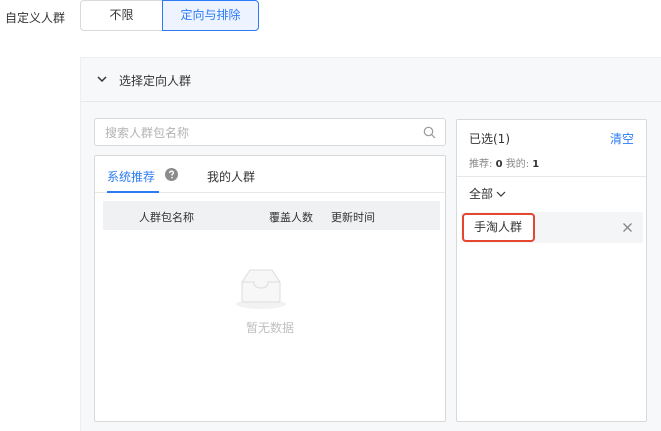 This screenshot has width=661, height=431. What do you see at coordinates (261, 289) in the screenshot?
I see `empty-inbox-icon` at bounding box center [261, 289].